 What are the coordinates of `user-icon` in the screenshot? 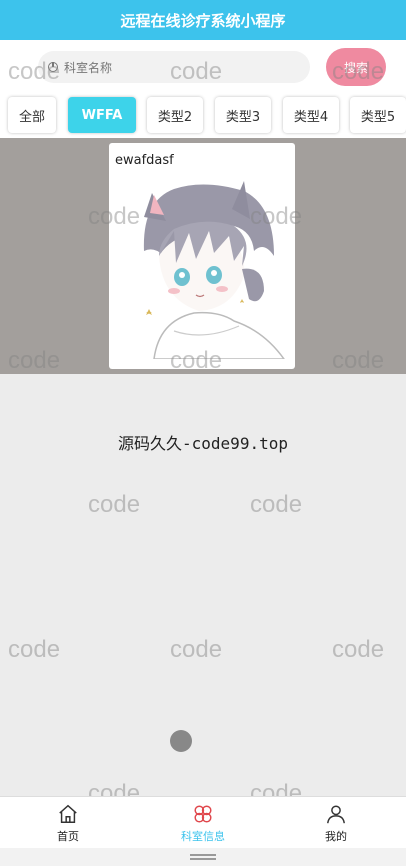 It's located at (336, 814).